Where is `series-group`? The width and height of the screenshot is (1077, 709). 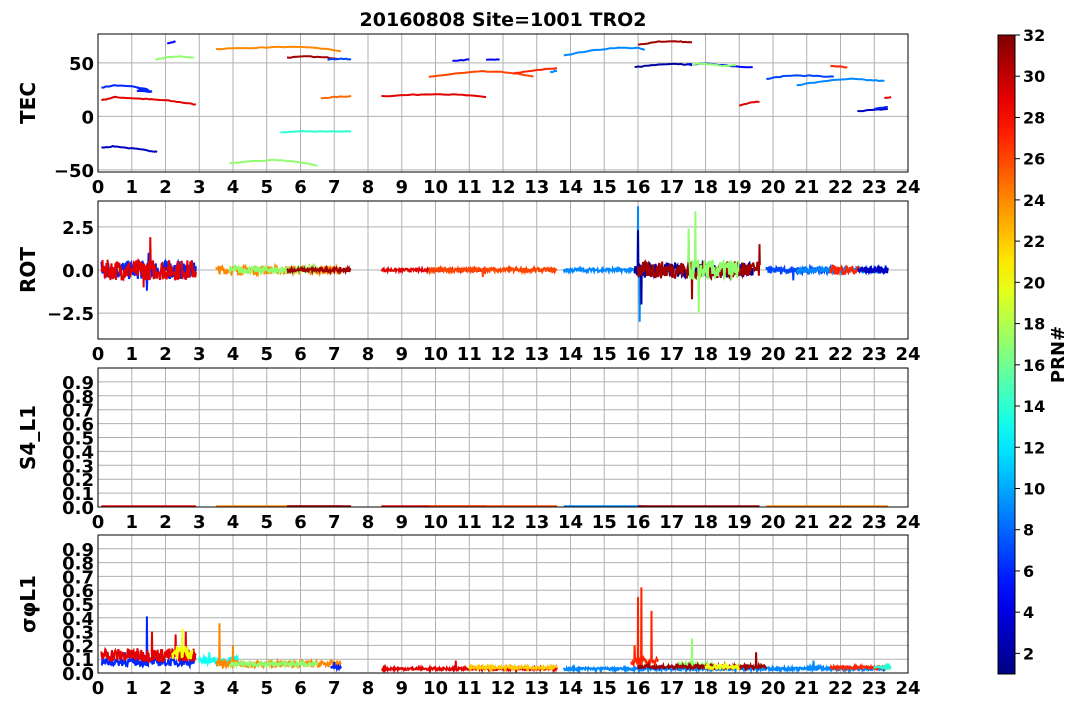 series-group is located at coordinates (494, 264).